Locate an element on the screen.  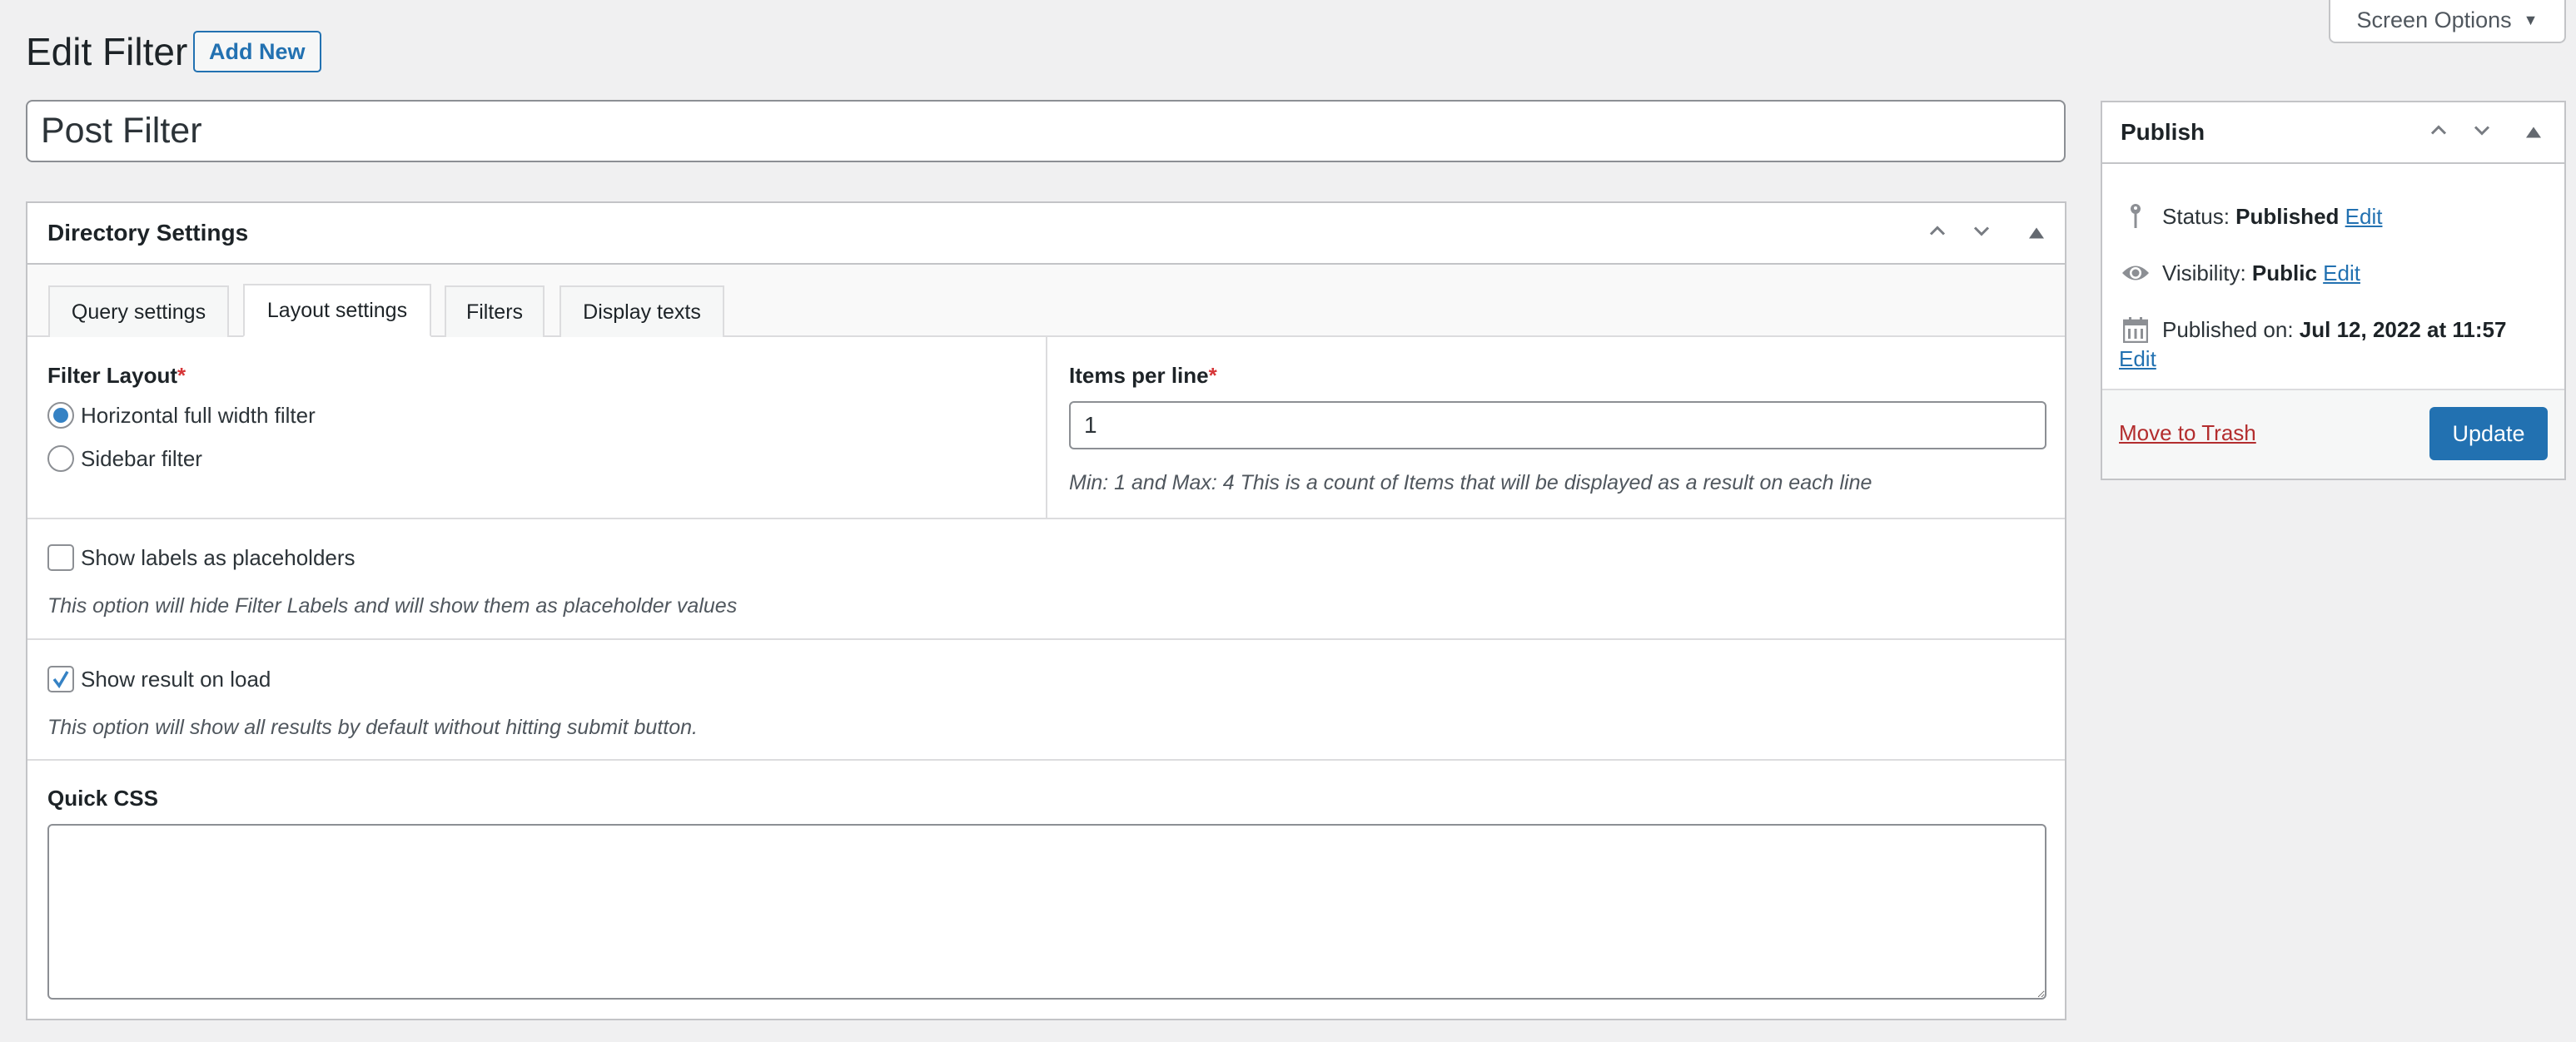
directory-settings-title: Directory Settings is located at coordinates (148, 233).